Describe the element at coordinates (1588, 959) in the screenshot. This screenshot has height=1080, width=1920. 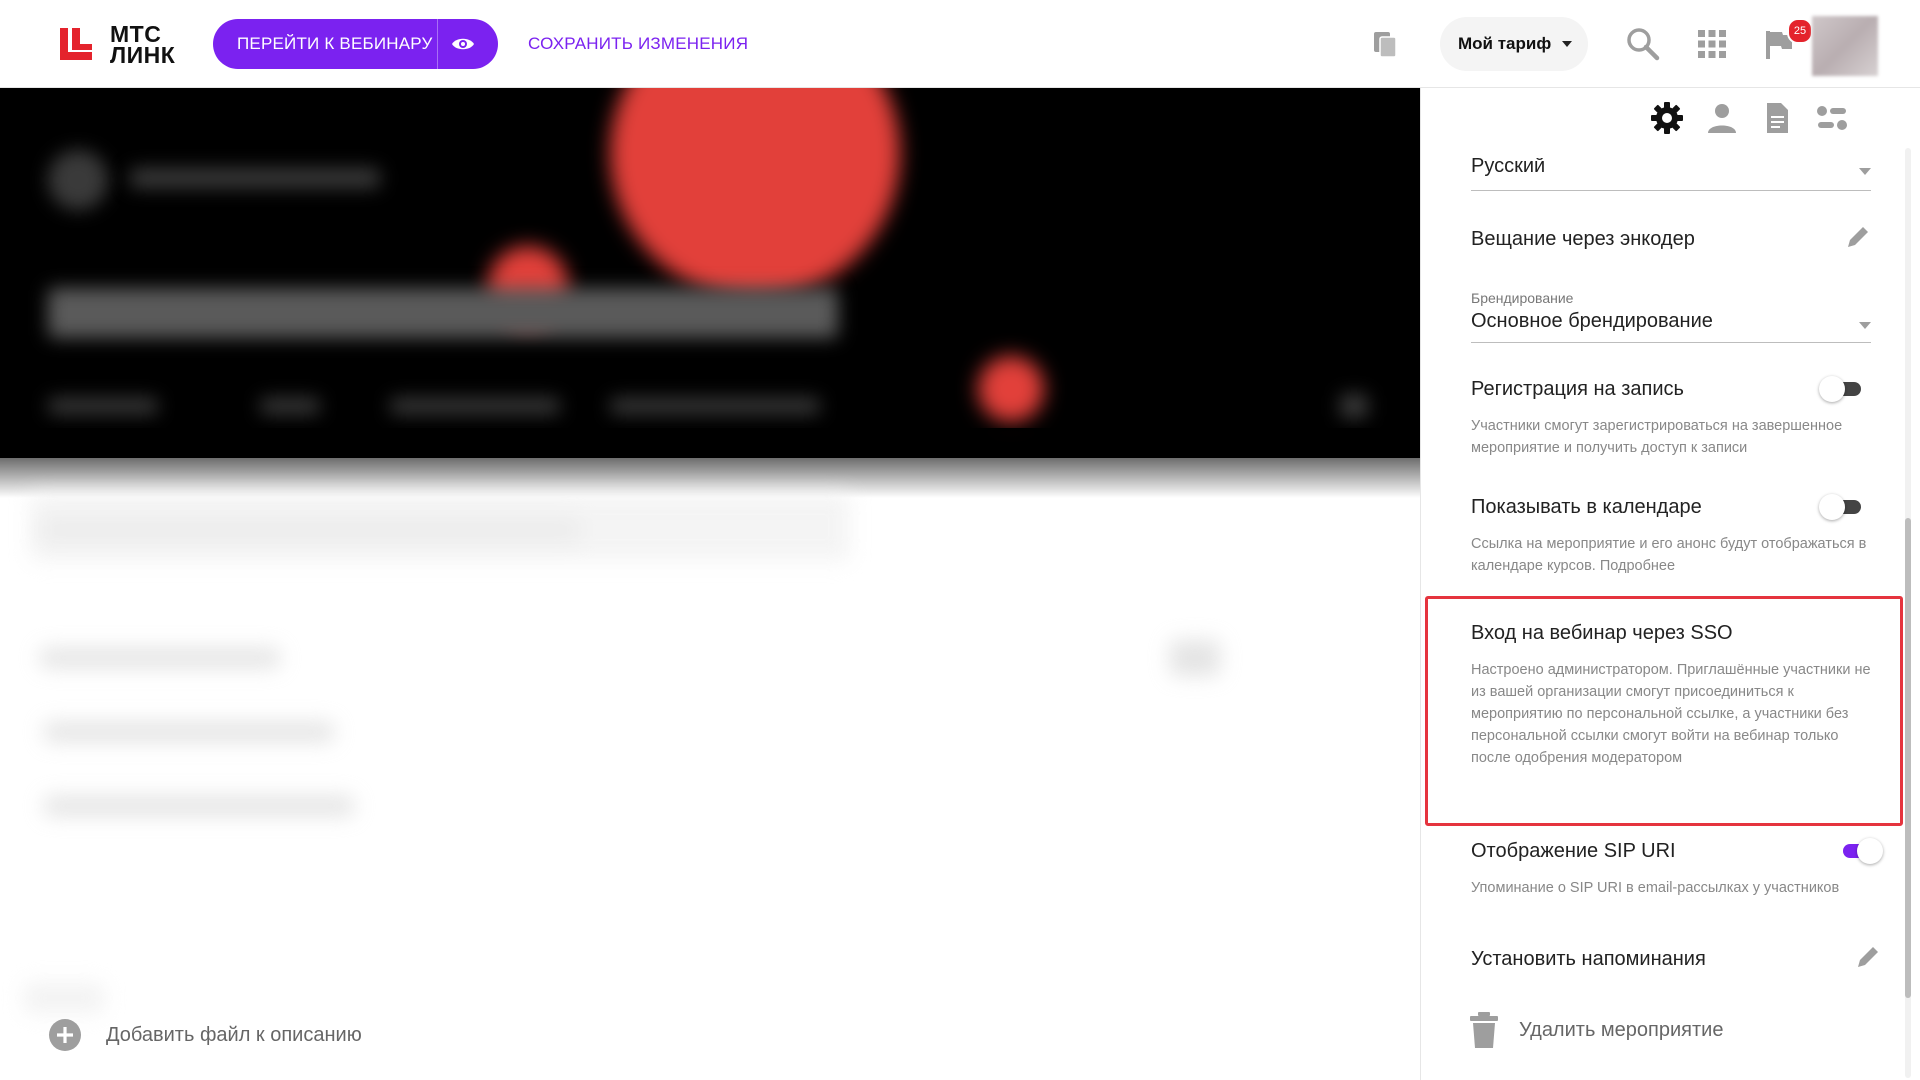
I see `reminders-label: Установить напоминания` at that location.